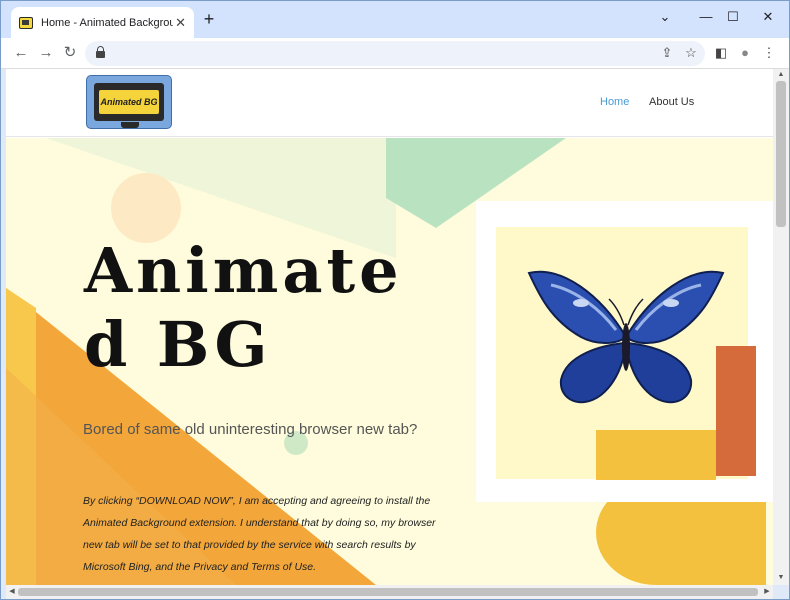 The width and height of the screenshot is (790, 600). What do you see at coordinates (656, 455) in the screenshot?
I see `frame-accent-yellow` at bounding box center [656, 455].